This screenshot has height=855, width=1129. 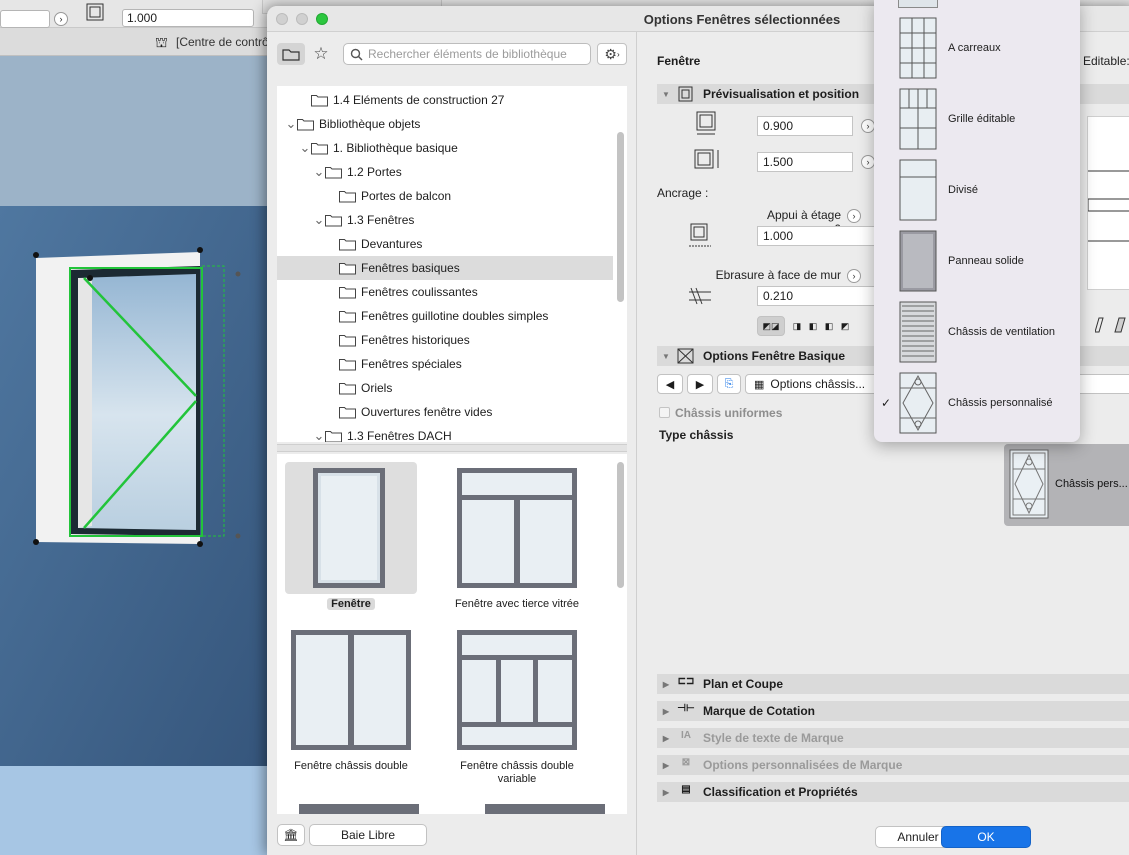 What do you see at coordinates (427, 412) in the screenshot?
I see `tree-item-label: Ouvertures fenêtre vides` at bounding box center [427, 412].